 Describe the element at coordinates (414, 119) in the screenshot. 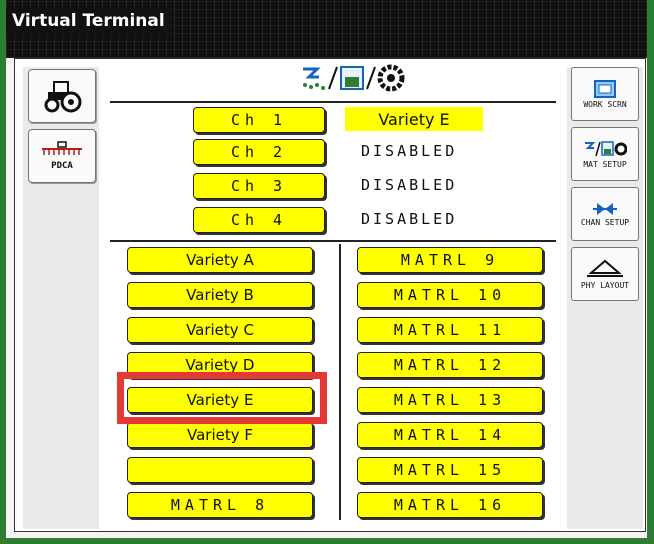

I see `channel-1-value: Variety E` at that location.